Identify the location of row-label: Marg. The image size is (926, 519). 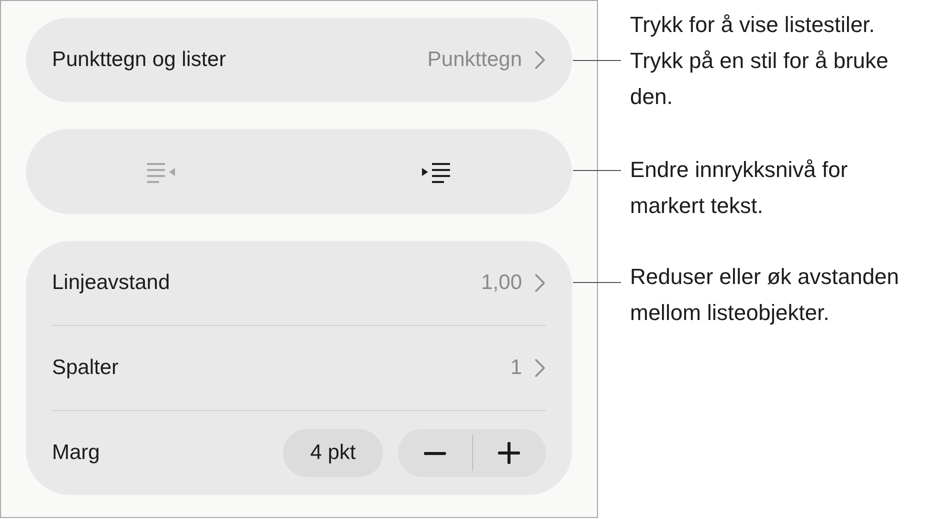
(76, 453).